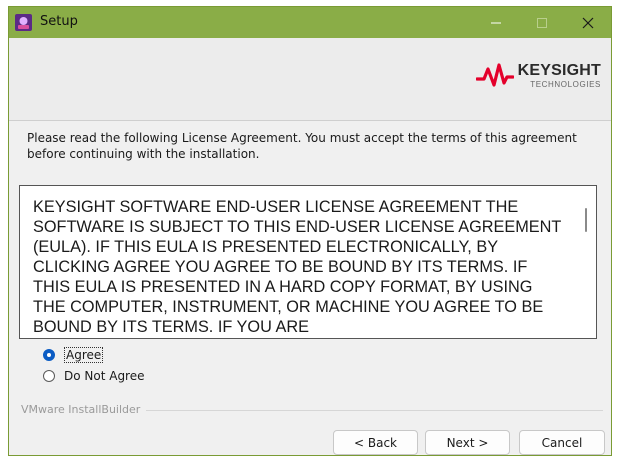 The image size is (618, 460). What do you see at coordinates (494, 75) in the screenshot?
I see `keysight-wave-icon` at bounding box center [494, 75].